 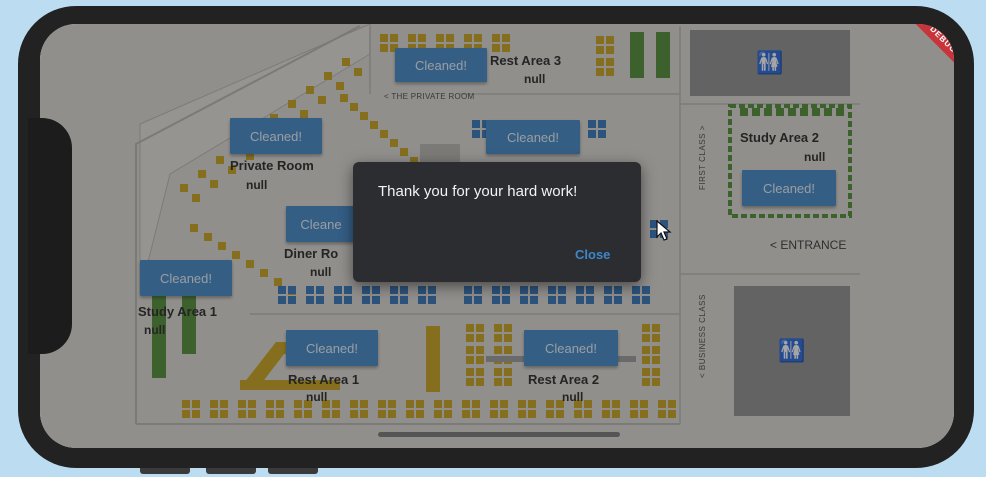 What do you see at coordinates (497, 222) in the screenshot?
I see `thank-you-dialog: Thank you for your hard work! Close` at bounding box center [497, 222].